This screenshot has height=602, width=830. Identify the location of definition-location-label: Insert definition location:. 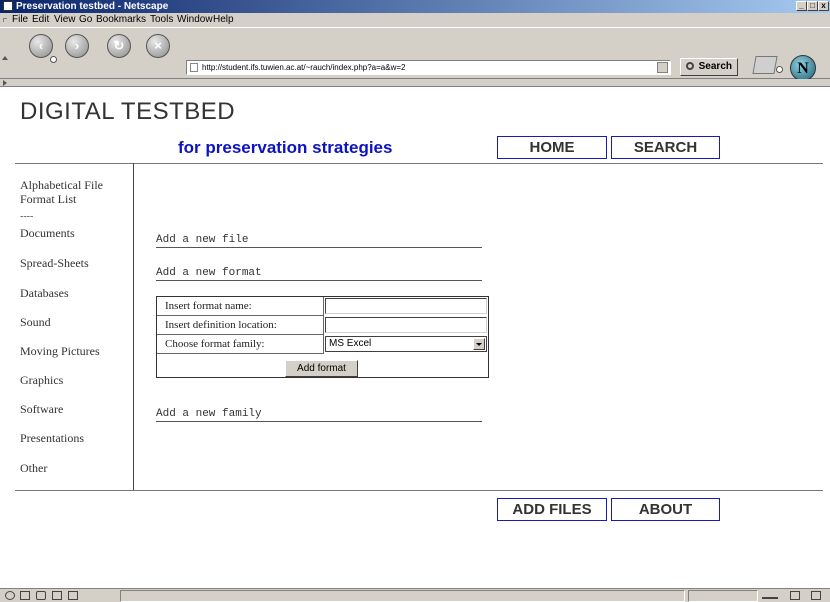
(240, 325).